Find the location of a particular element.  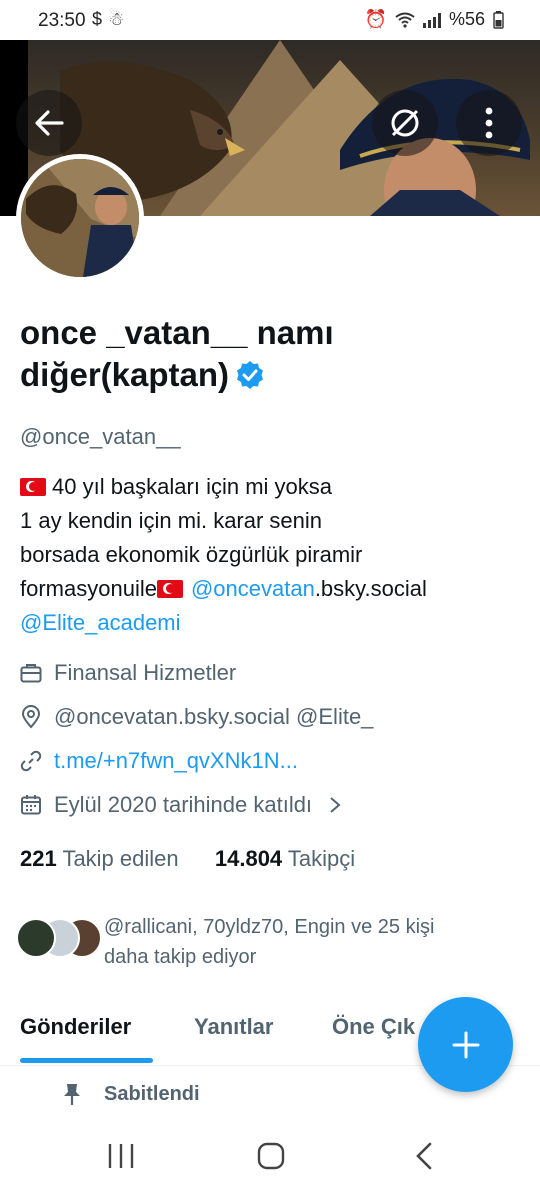

chevron-right-icon is located at coordinates (335, 805).